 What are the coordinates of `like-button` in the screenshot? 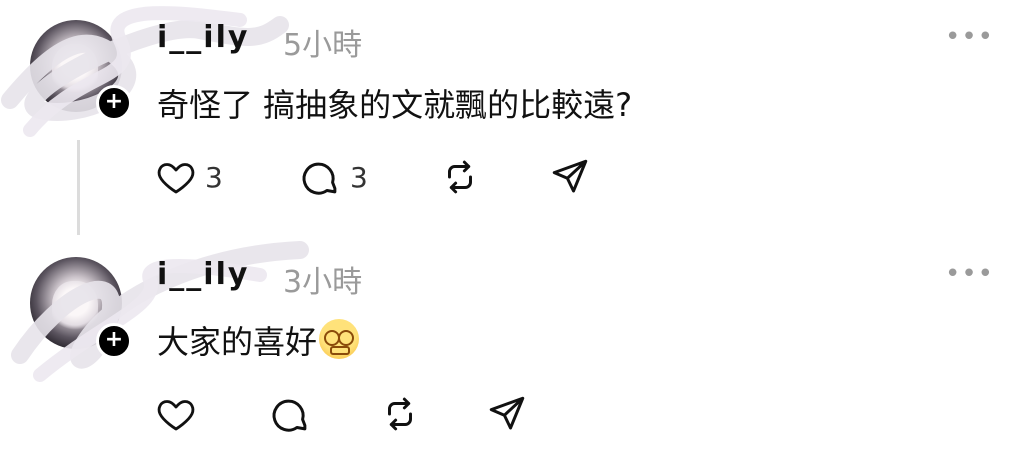 It's located at (176, 414).